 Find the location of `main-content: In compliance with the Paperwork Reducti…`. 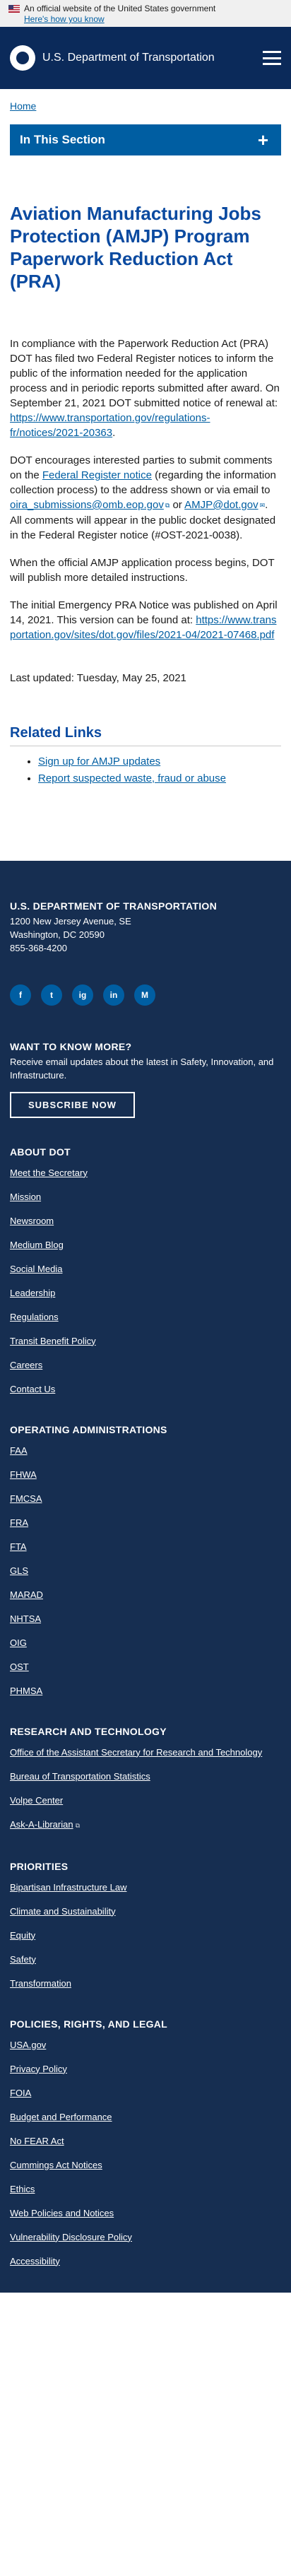

main-content: In compliance with the Paperwork Reducti… is located at coordinates (145, 489).